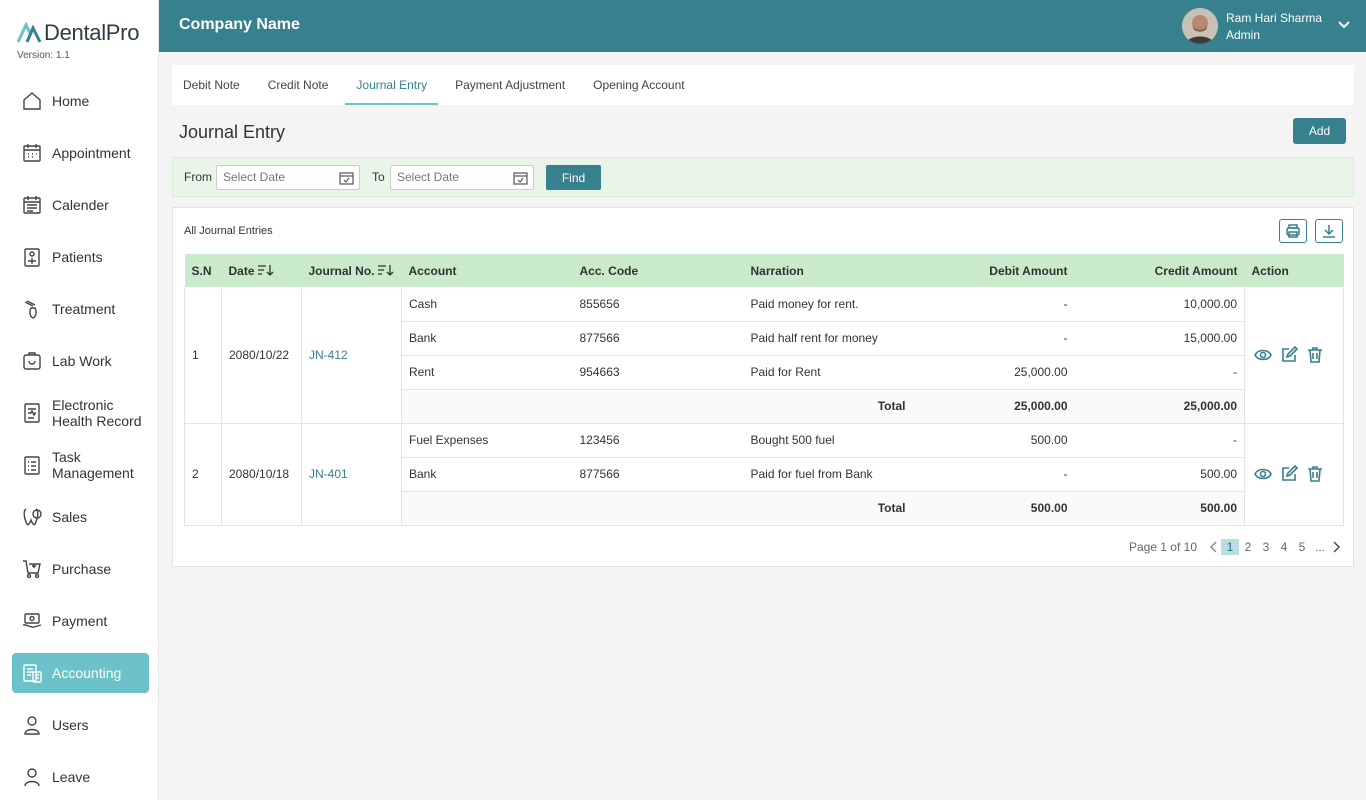  I want to click on cell-journal-no: JN-412, so click(351, 355).